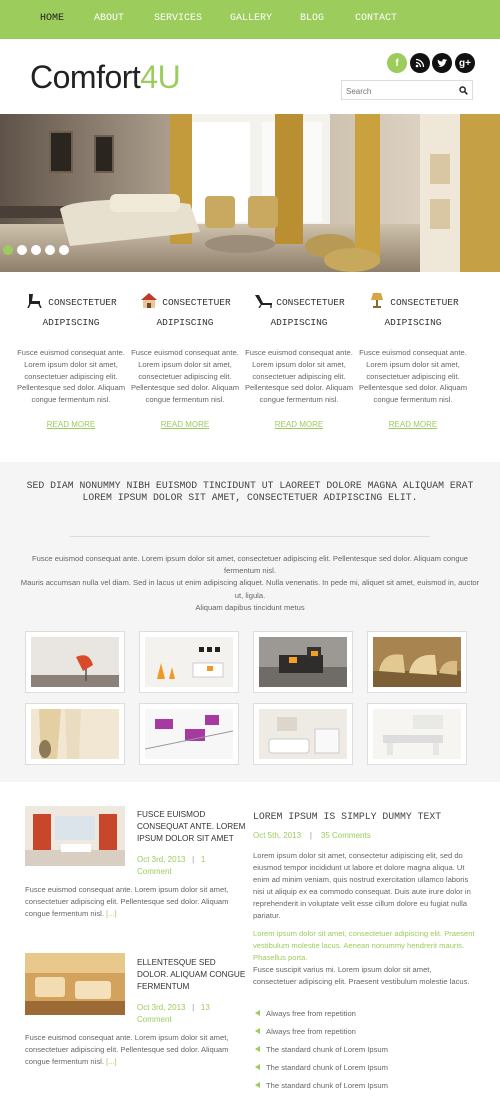  I want to click on rss-glyph, so click(420, 63).